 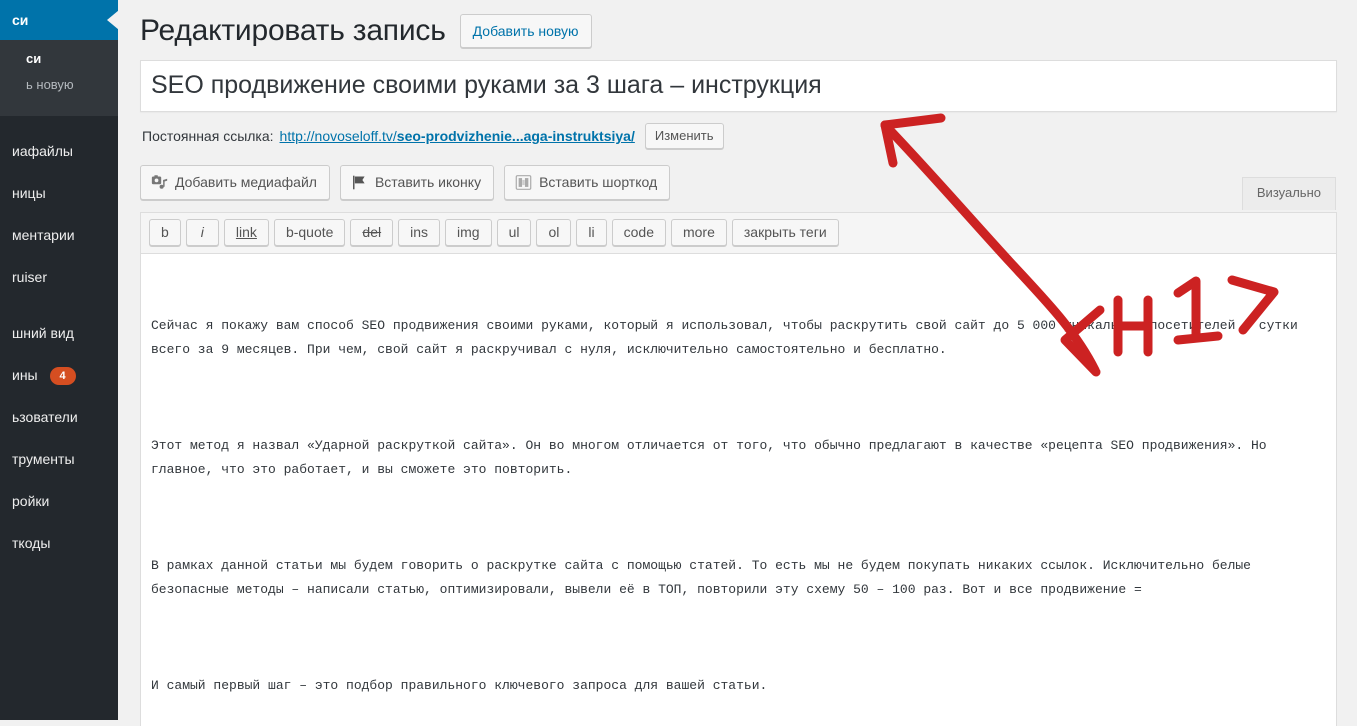 What do you see at coordinates (738, 31) in the screenshot?
I see `page-header: Редактировать запись Добавить новую` at bounding box center [738, 31].